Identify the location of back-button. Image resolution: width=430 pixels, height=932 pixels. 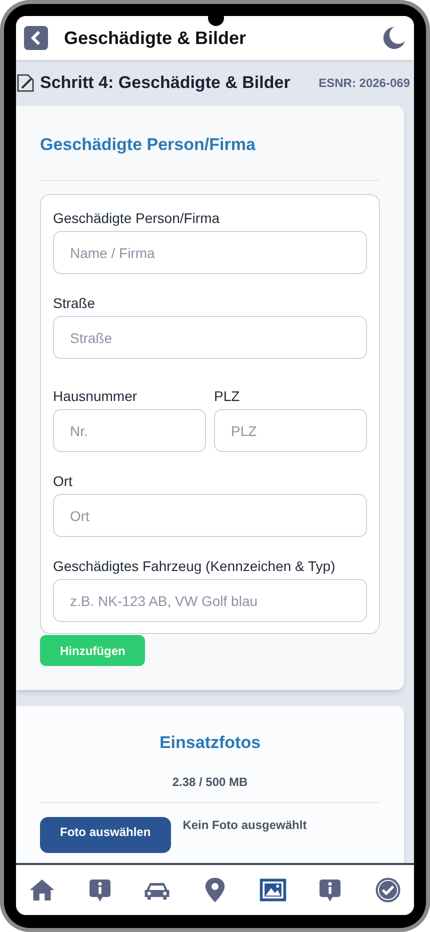
(36, 38).